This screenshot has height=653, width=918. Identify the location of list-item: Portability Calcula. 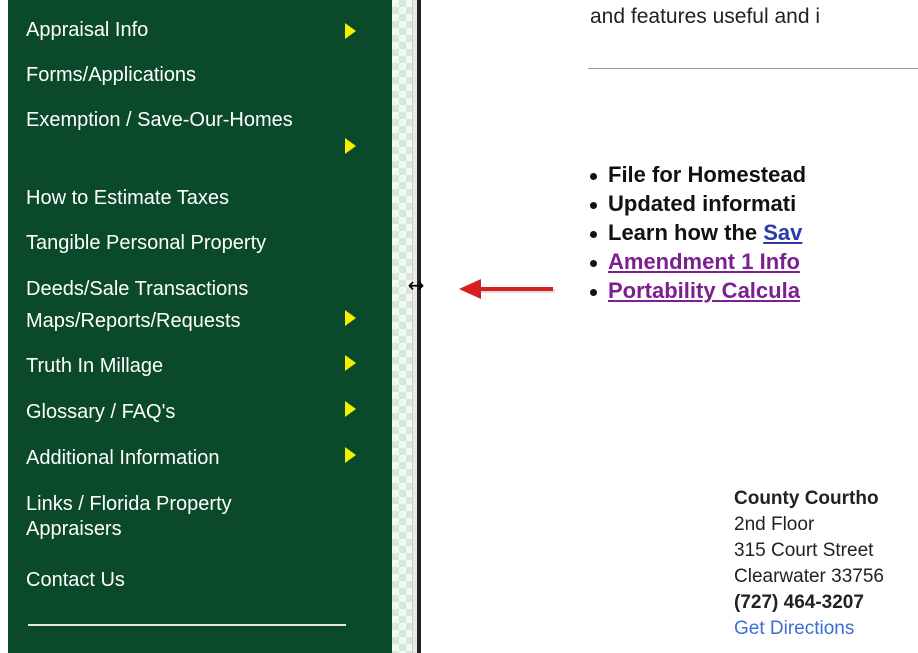
(695, 290).